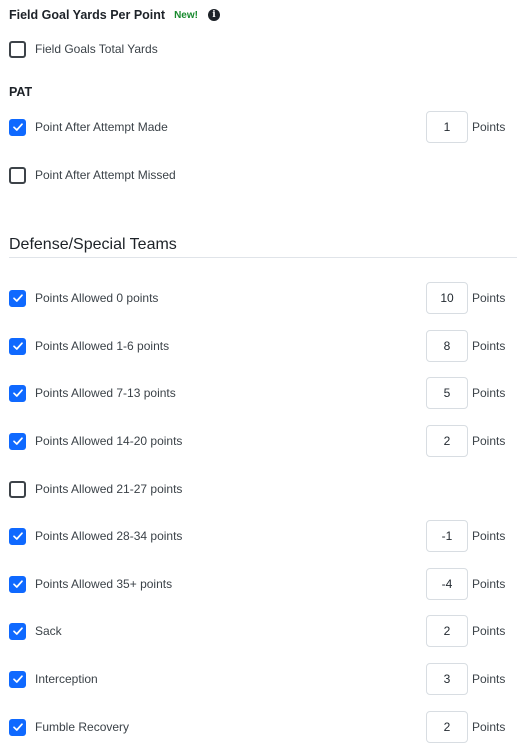  I want to click on points-control: -4 Points, so click(465, 584).